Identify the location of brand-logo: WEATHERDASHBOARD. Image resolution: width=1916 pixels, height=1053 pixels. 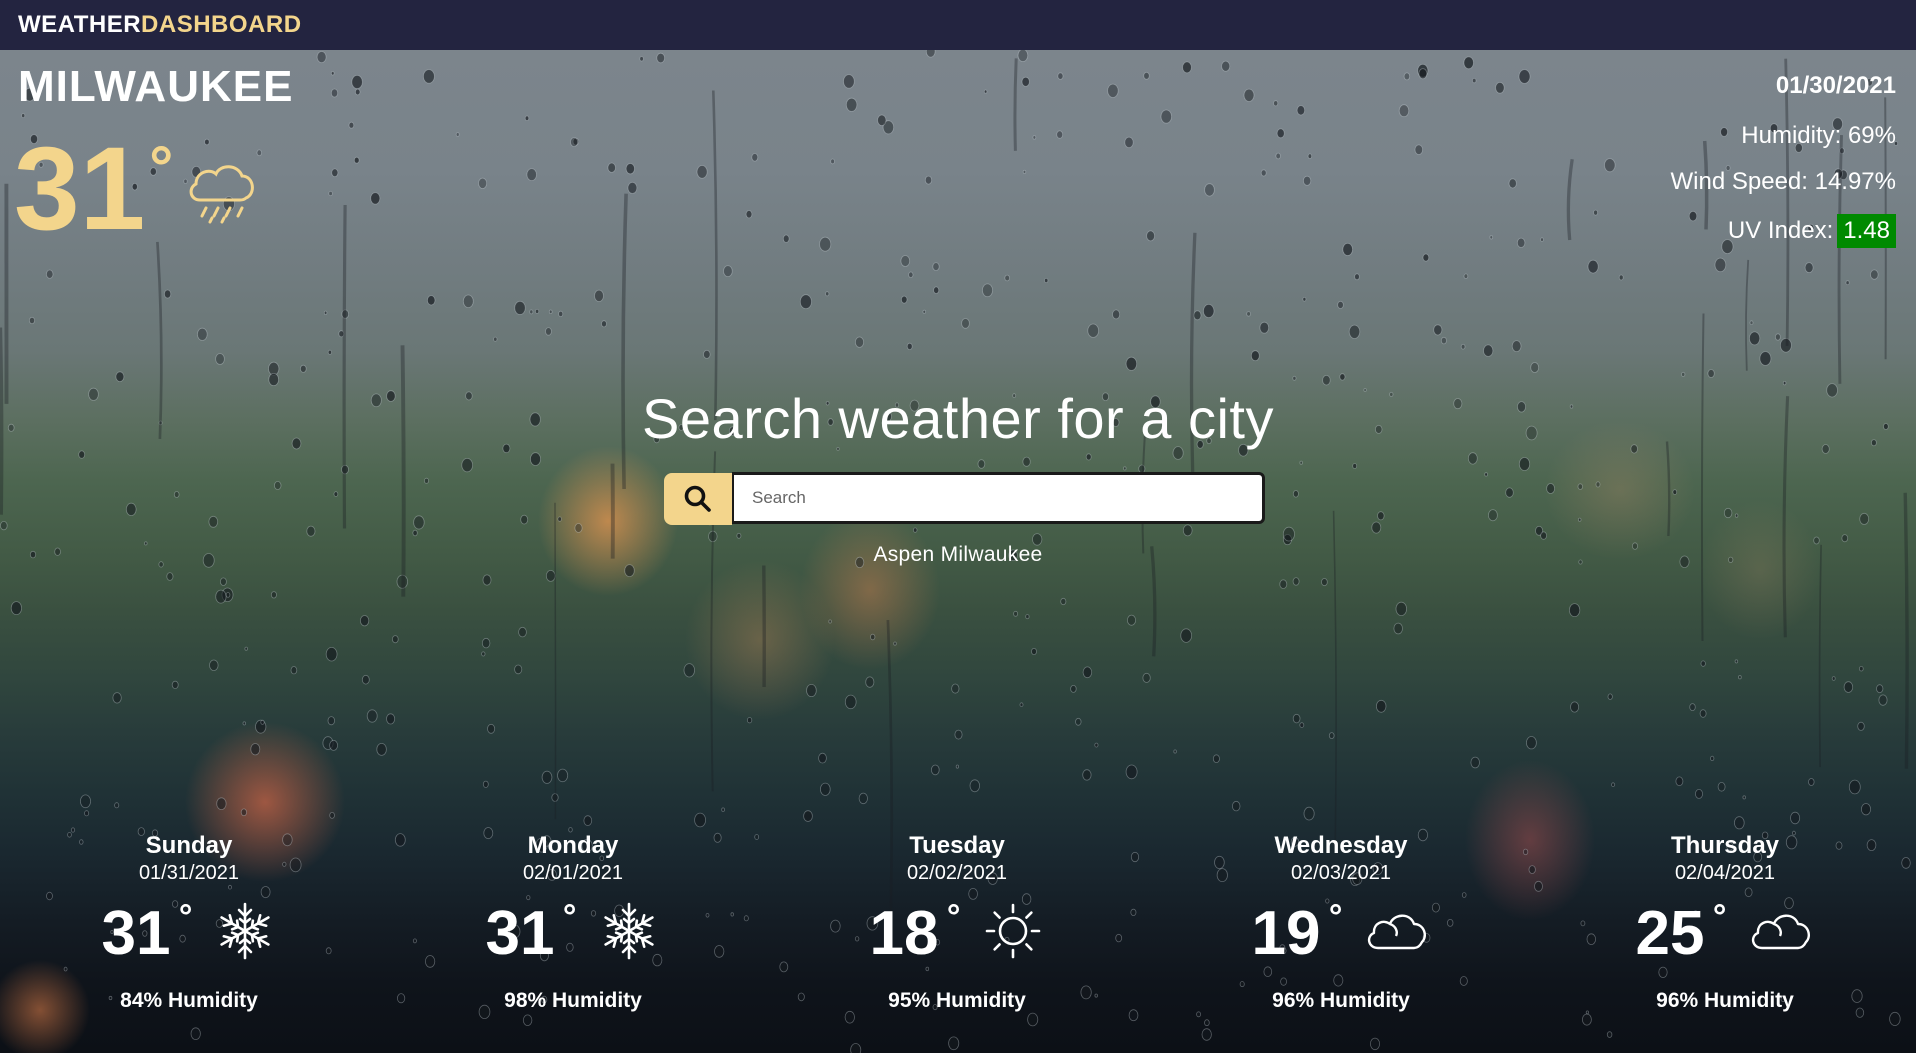
(160, 25).